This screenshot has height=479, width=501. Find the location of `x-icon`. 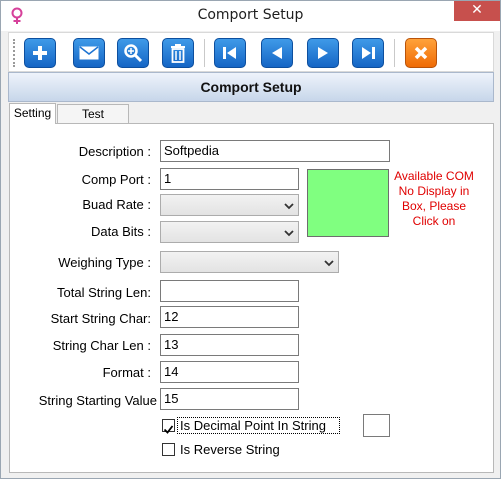

x-icon is located at coordinates (421, 53).